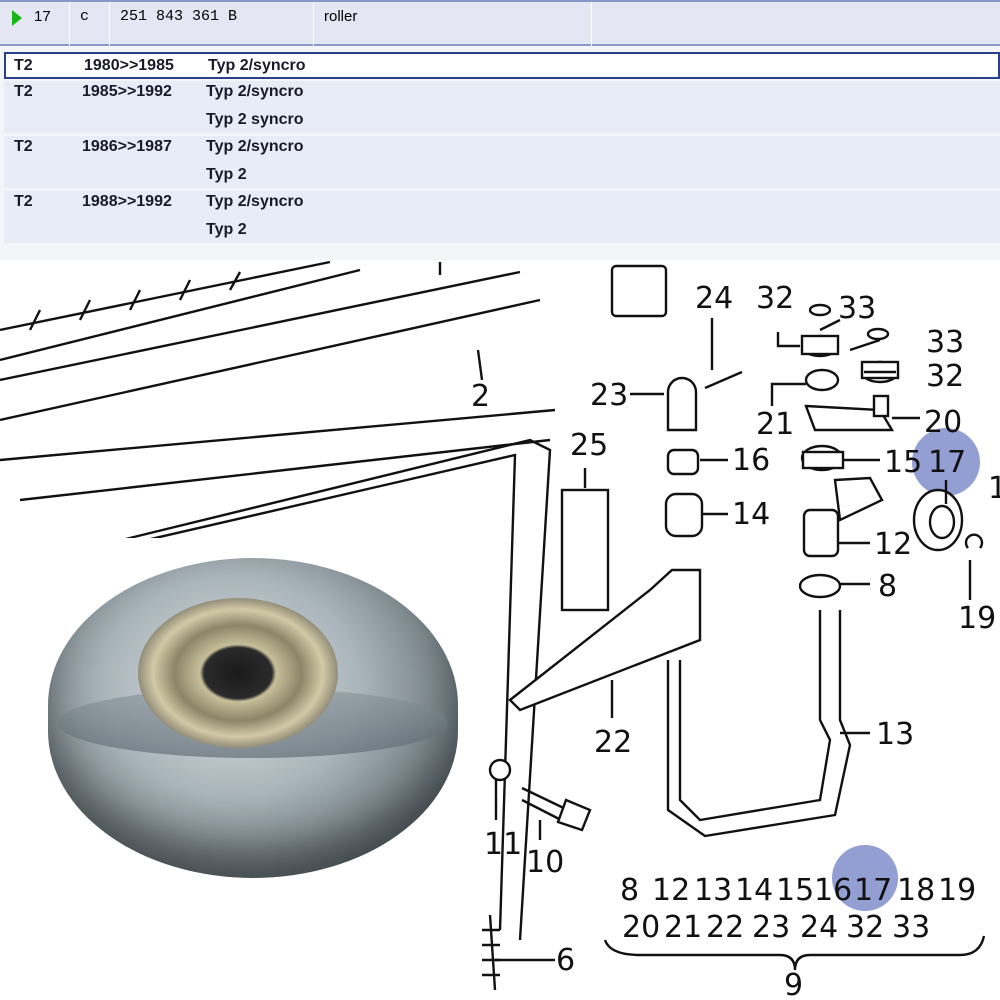 The width and height of the screenshot is (1000, 1000). What do you see at coordinates (545, 862) in the screenshot?
I see `callout-label: 10` at bounding box center [545, 862].